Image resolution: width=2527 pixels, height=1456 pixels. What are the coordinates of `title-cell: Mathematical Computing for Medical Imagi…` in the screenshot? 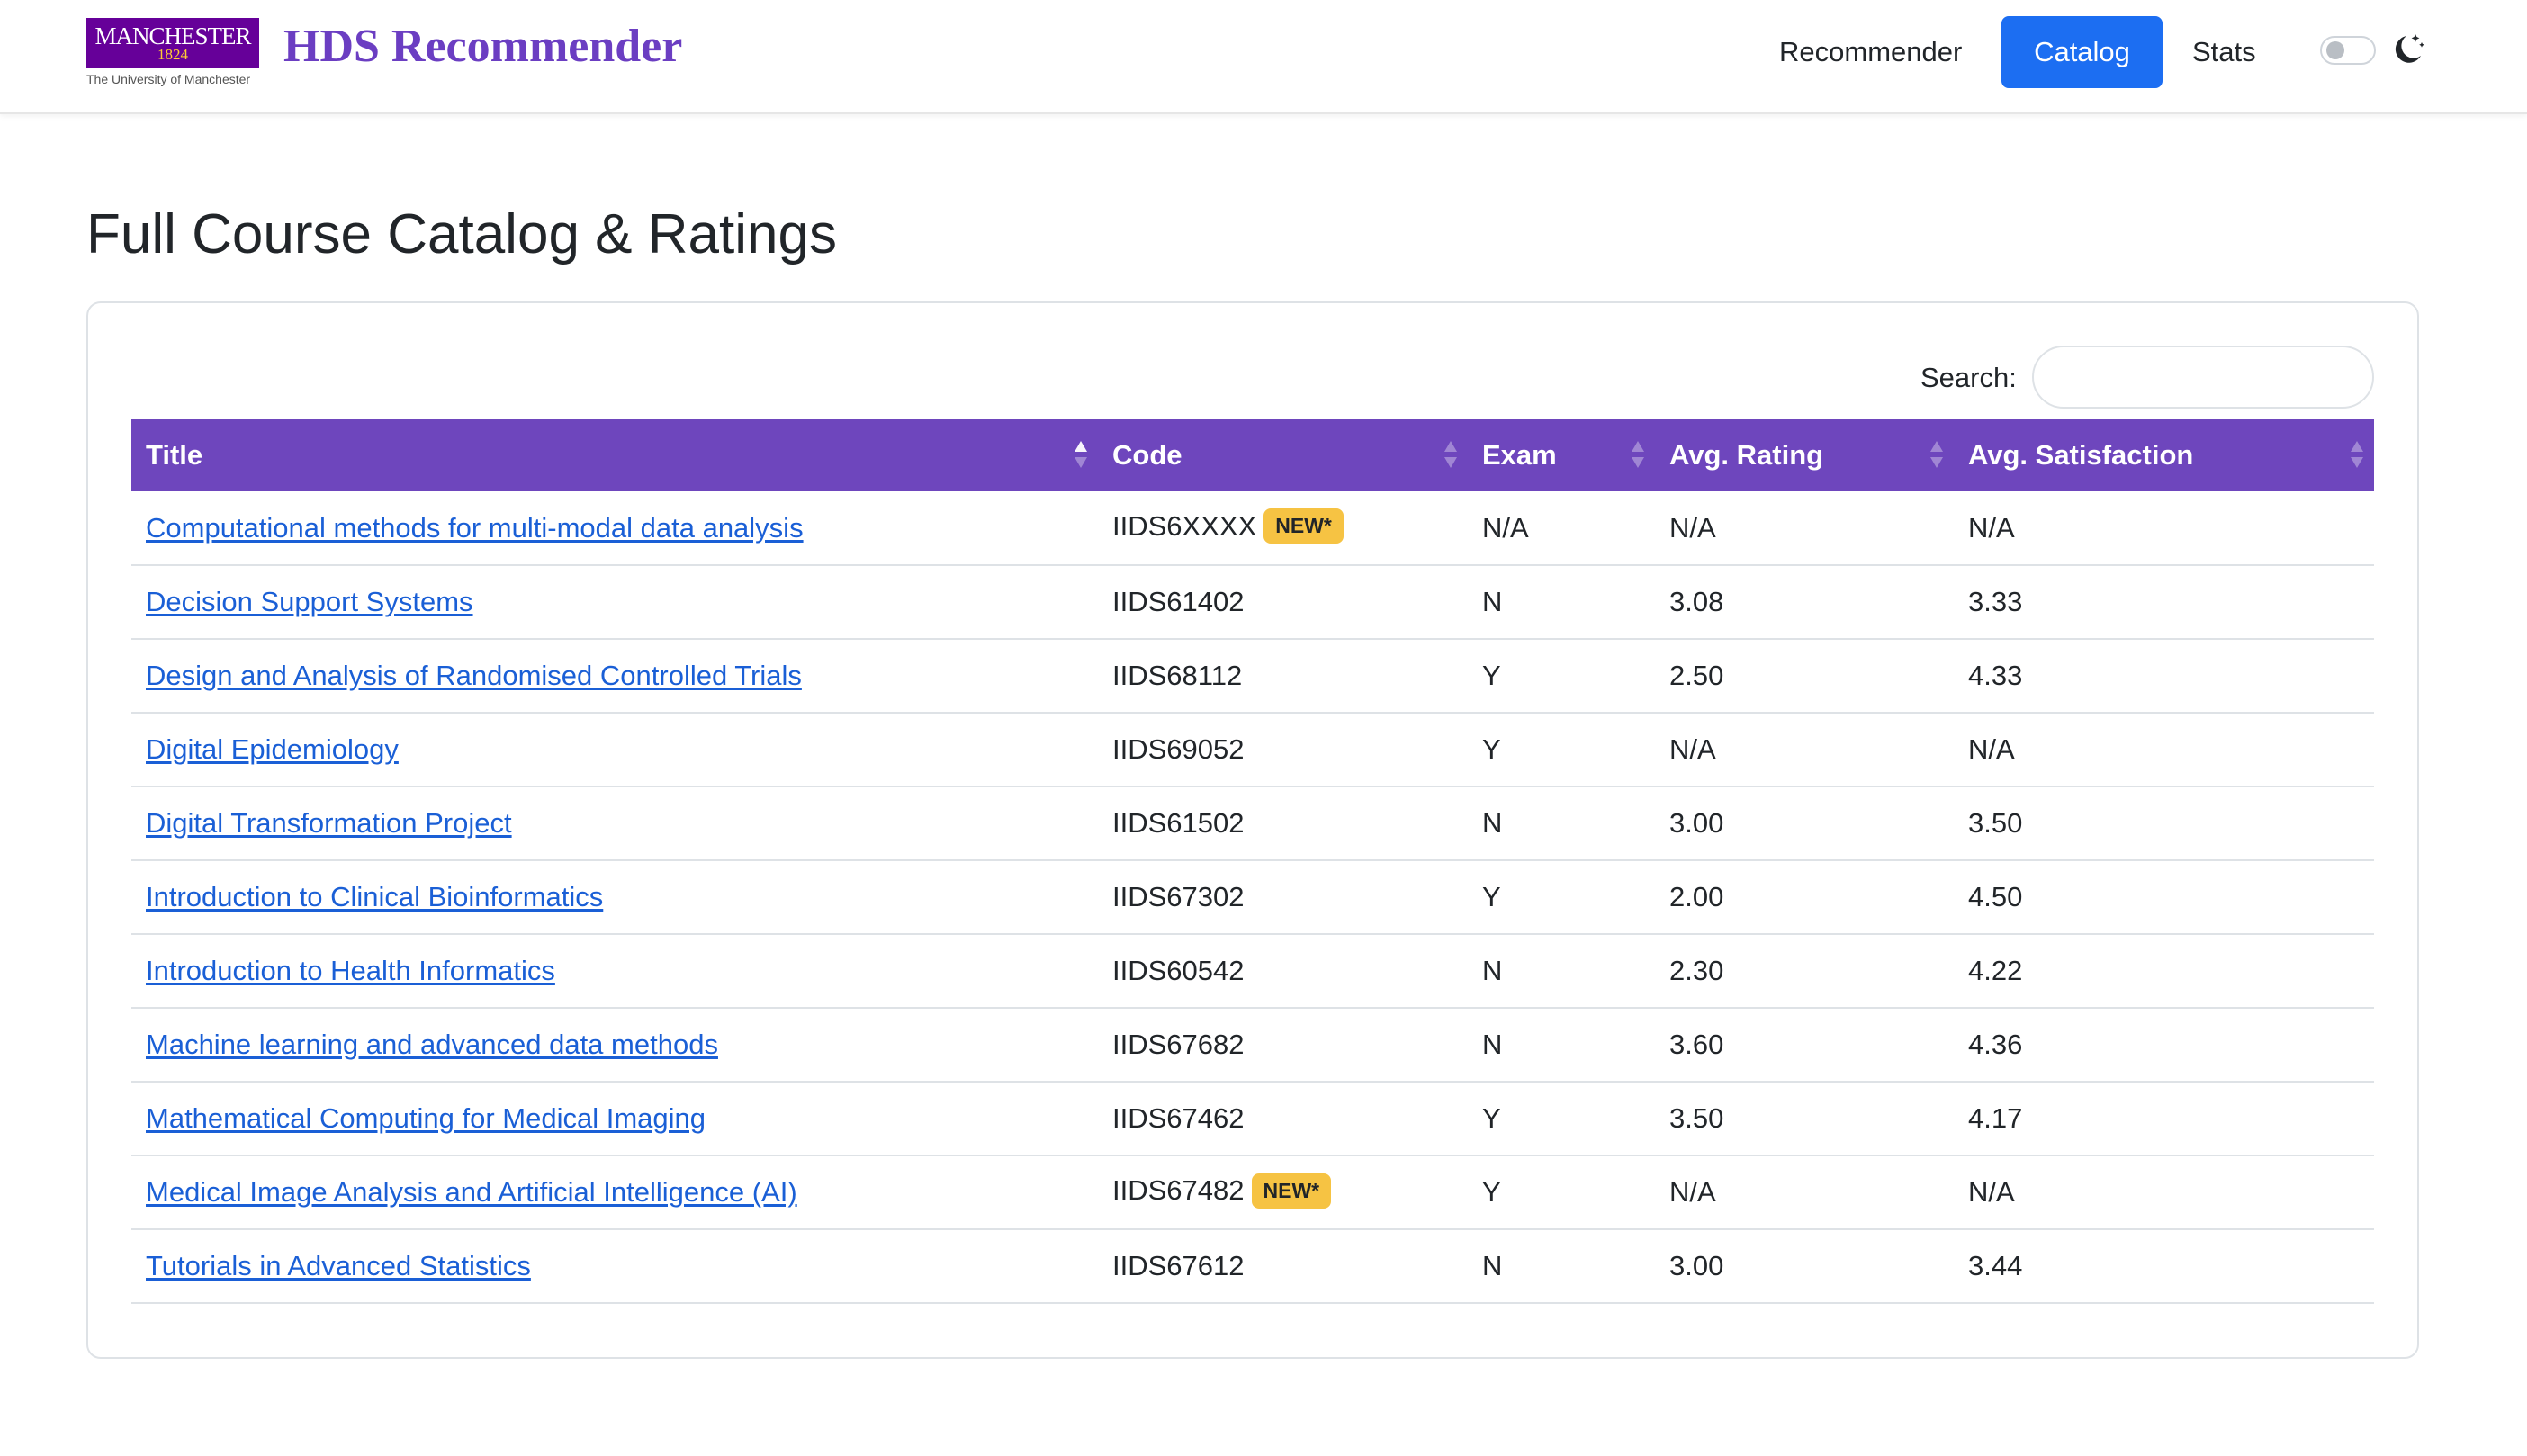 It's located at (614, 1118).